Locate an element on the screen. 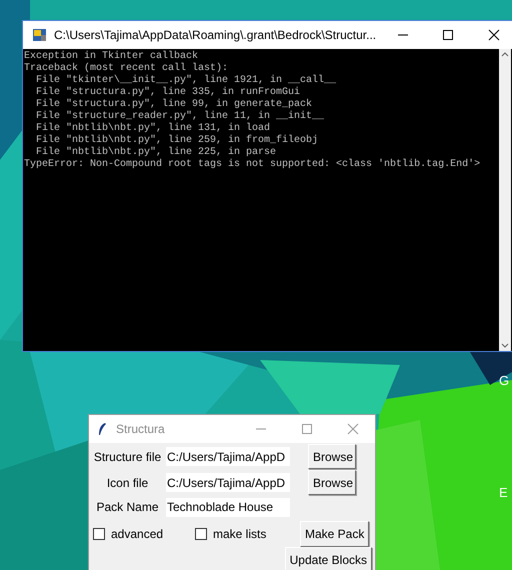 Image resolution: width=512 pixels, height=570 pixels. console-line: TypeError: Non-Compound root tags is not supported: <class 'nbtlib.tag.End'> is located at coordinates (252, 165).